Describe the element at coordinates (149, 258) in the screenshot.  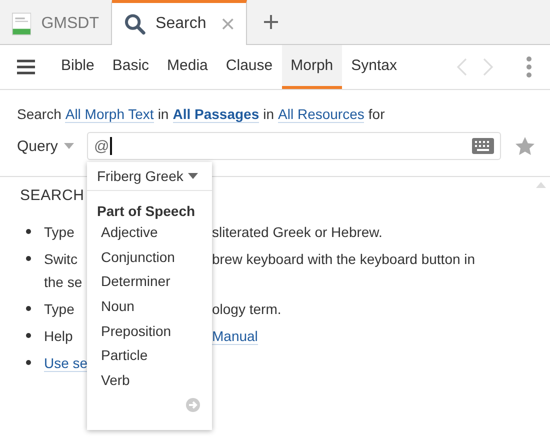
I see `suggestion-item: Conjunction` at that location.